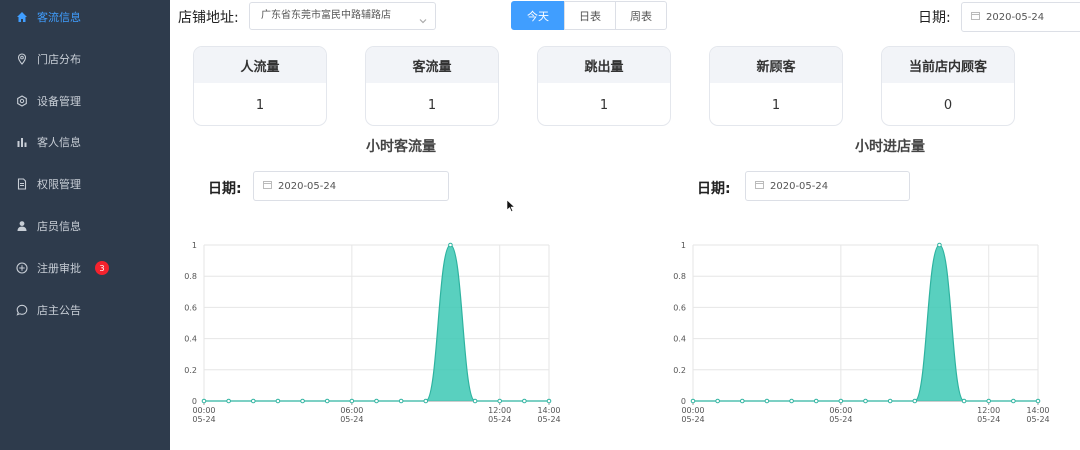  Describe the element at coordinates (548, 410) in the screenshot. I see `x-tick-label-time: 14:00` at that location.